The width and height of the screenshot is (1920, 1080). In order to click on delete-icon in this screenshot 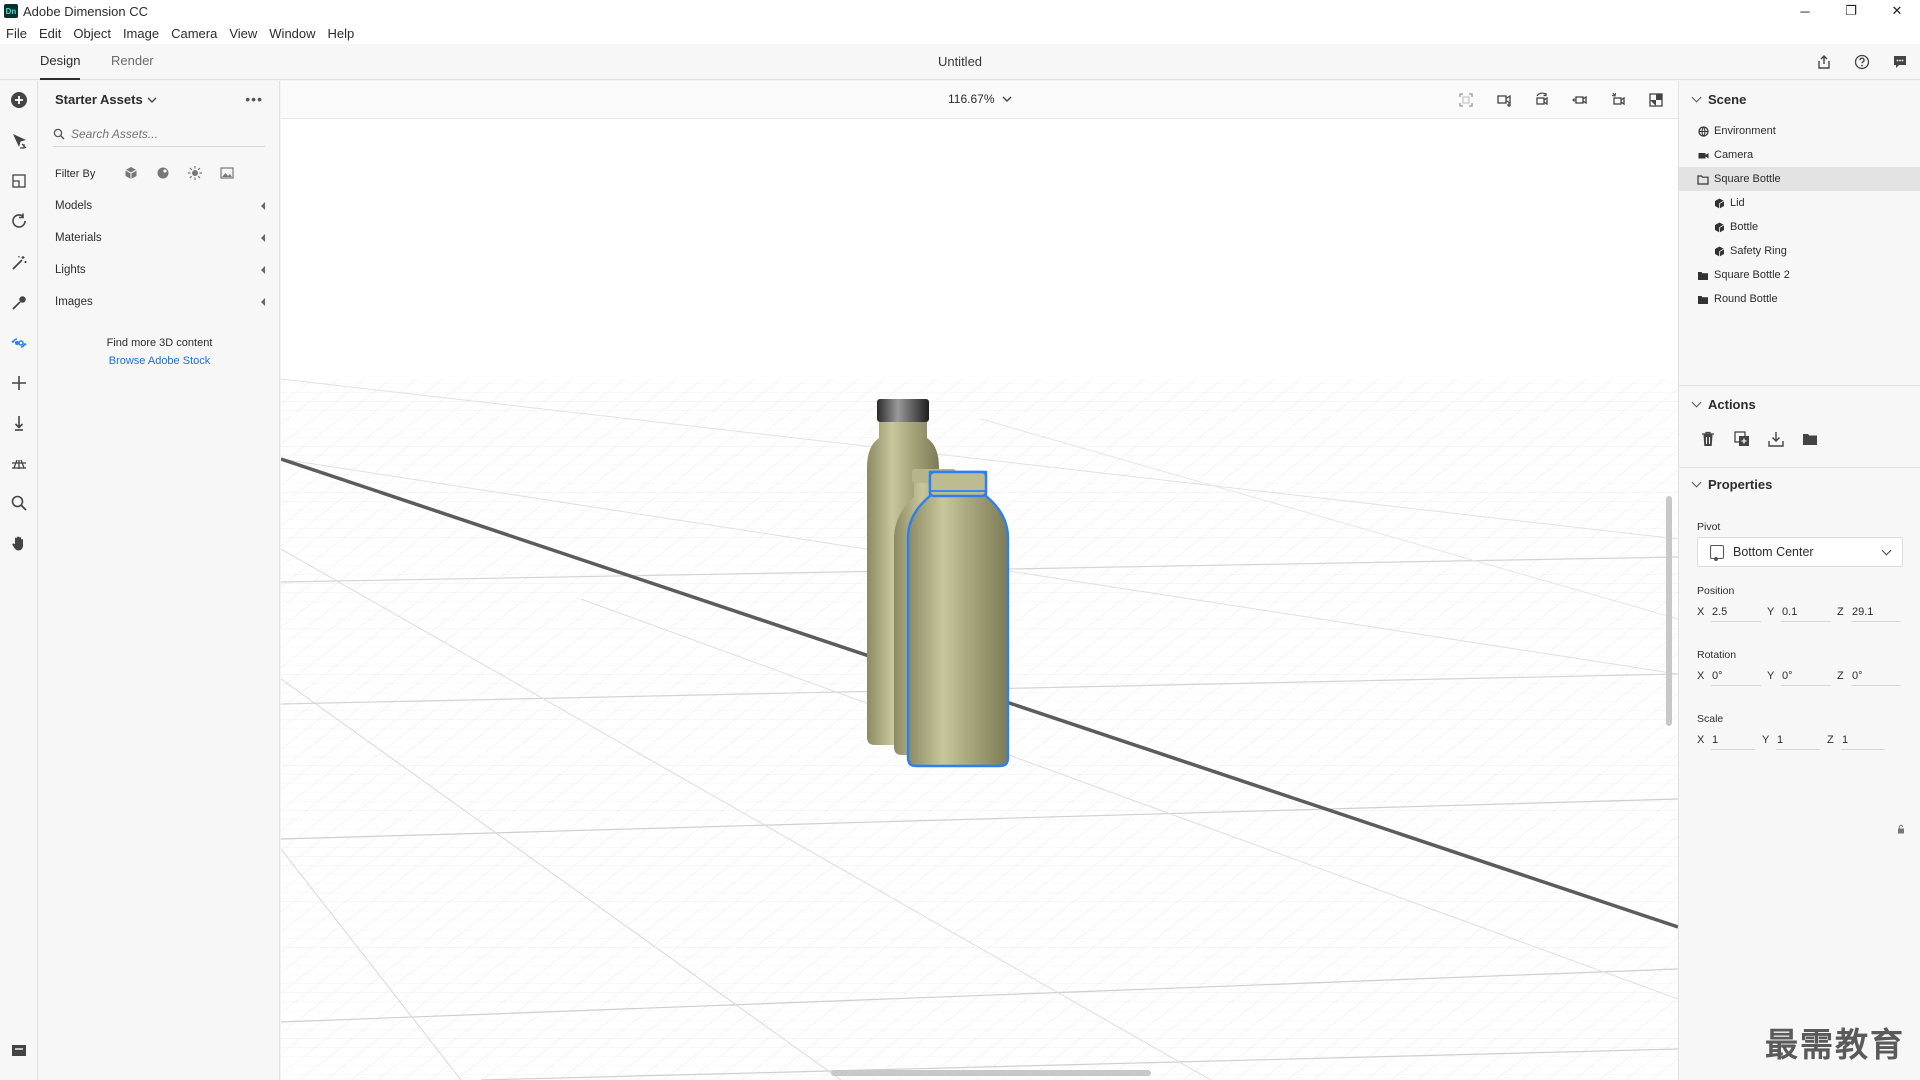, I will do `click(1708, 439)`.